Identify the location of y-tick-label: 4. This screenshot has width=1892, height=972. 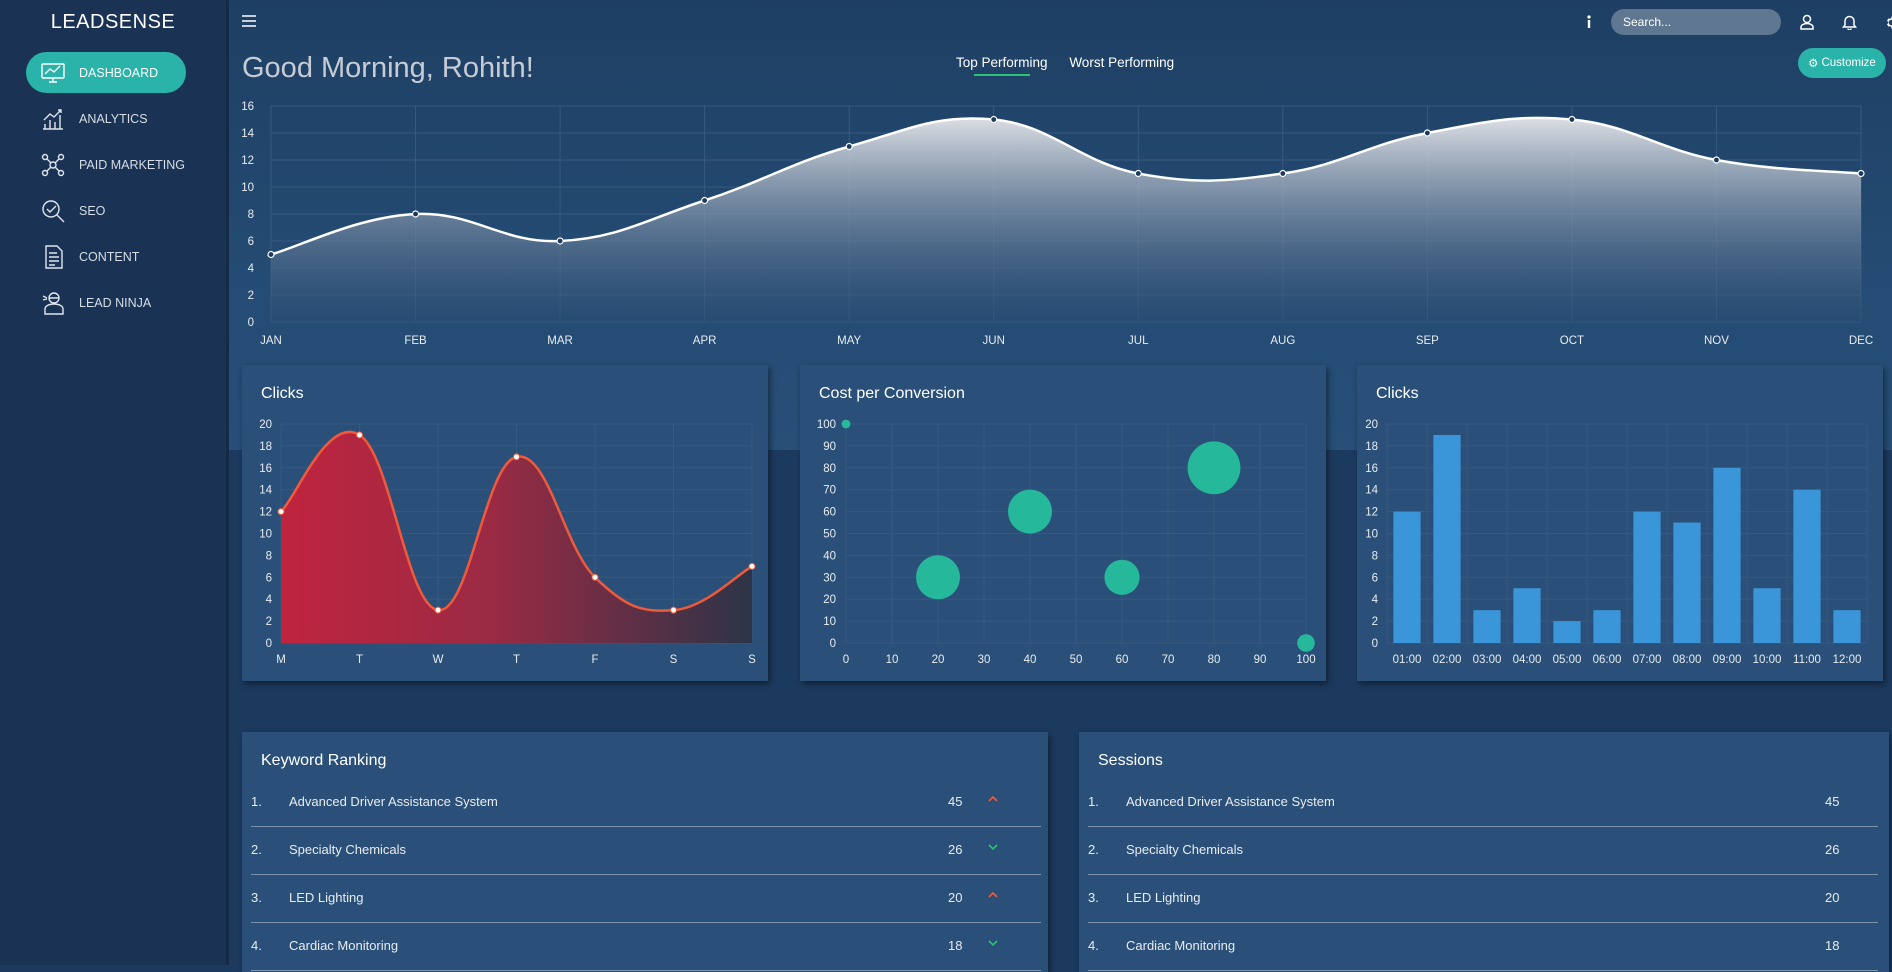
(251, 269).